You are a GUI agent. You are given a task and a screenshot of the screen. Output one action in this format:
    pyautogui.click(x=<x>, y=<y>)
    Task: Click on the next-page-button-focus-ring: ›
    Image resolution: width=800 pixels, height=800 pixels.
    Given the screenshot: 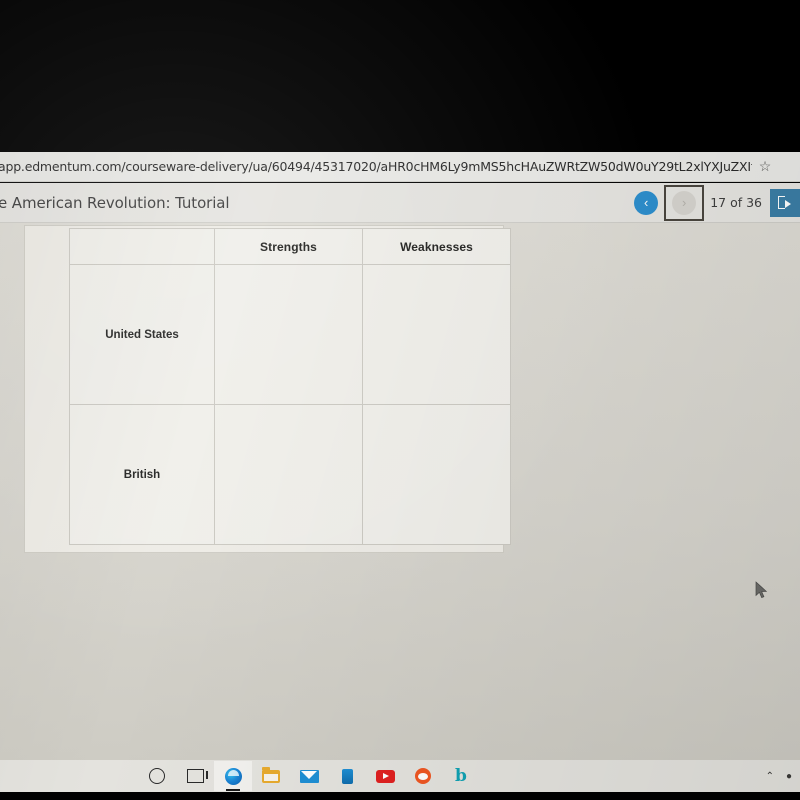 What is the action you would take?
    pyautogui.click(x=684, y=202)
    